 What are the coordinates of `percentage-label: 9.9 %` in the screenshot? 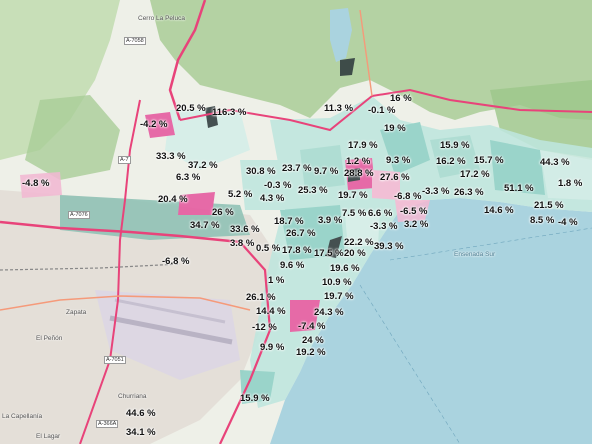 It's located at (272, 347).